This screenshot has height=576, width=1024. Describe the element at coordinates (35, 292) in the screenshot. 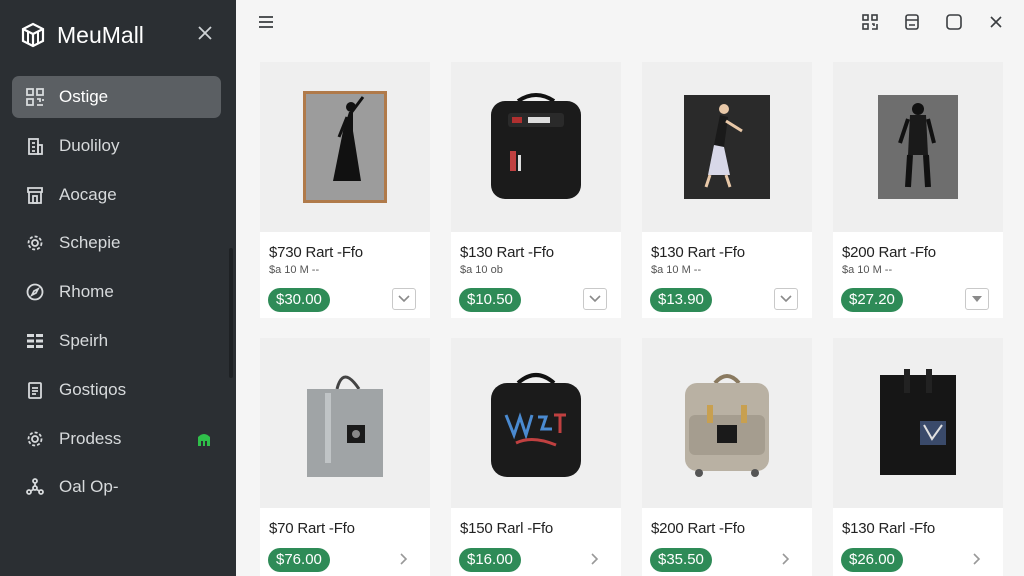

I see `compass-icon` at that location.